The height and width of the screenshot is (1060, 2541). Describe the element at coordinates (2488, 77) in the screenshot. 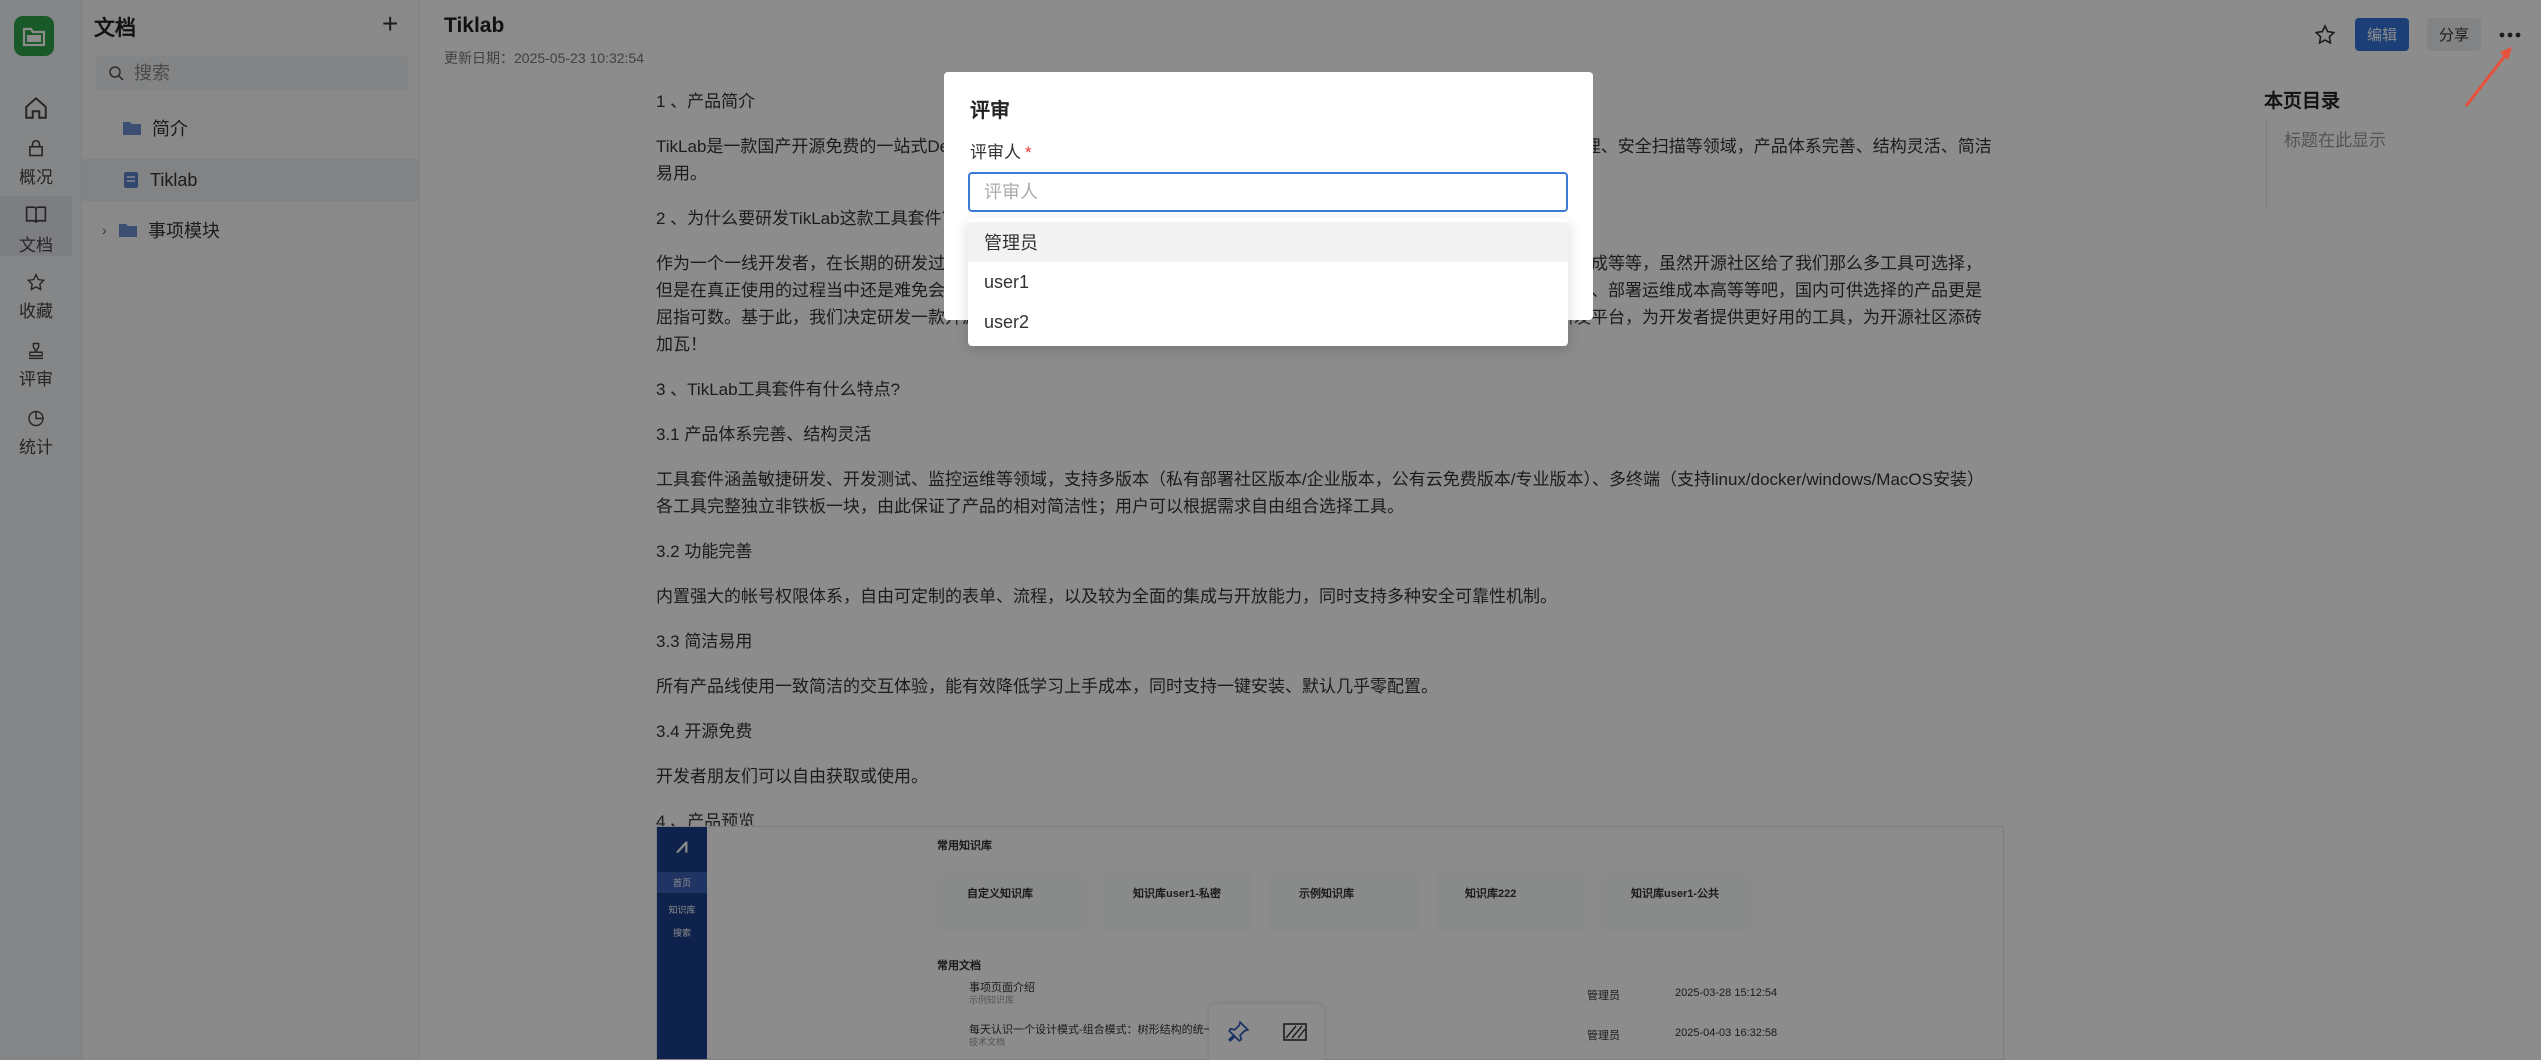

I see `annotation-arrow-icon` at that location.